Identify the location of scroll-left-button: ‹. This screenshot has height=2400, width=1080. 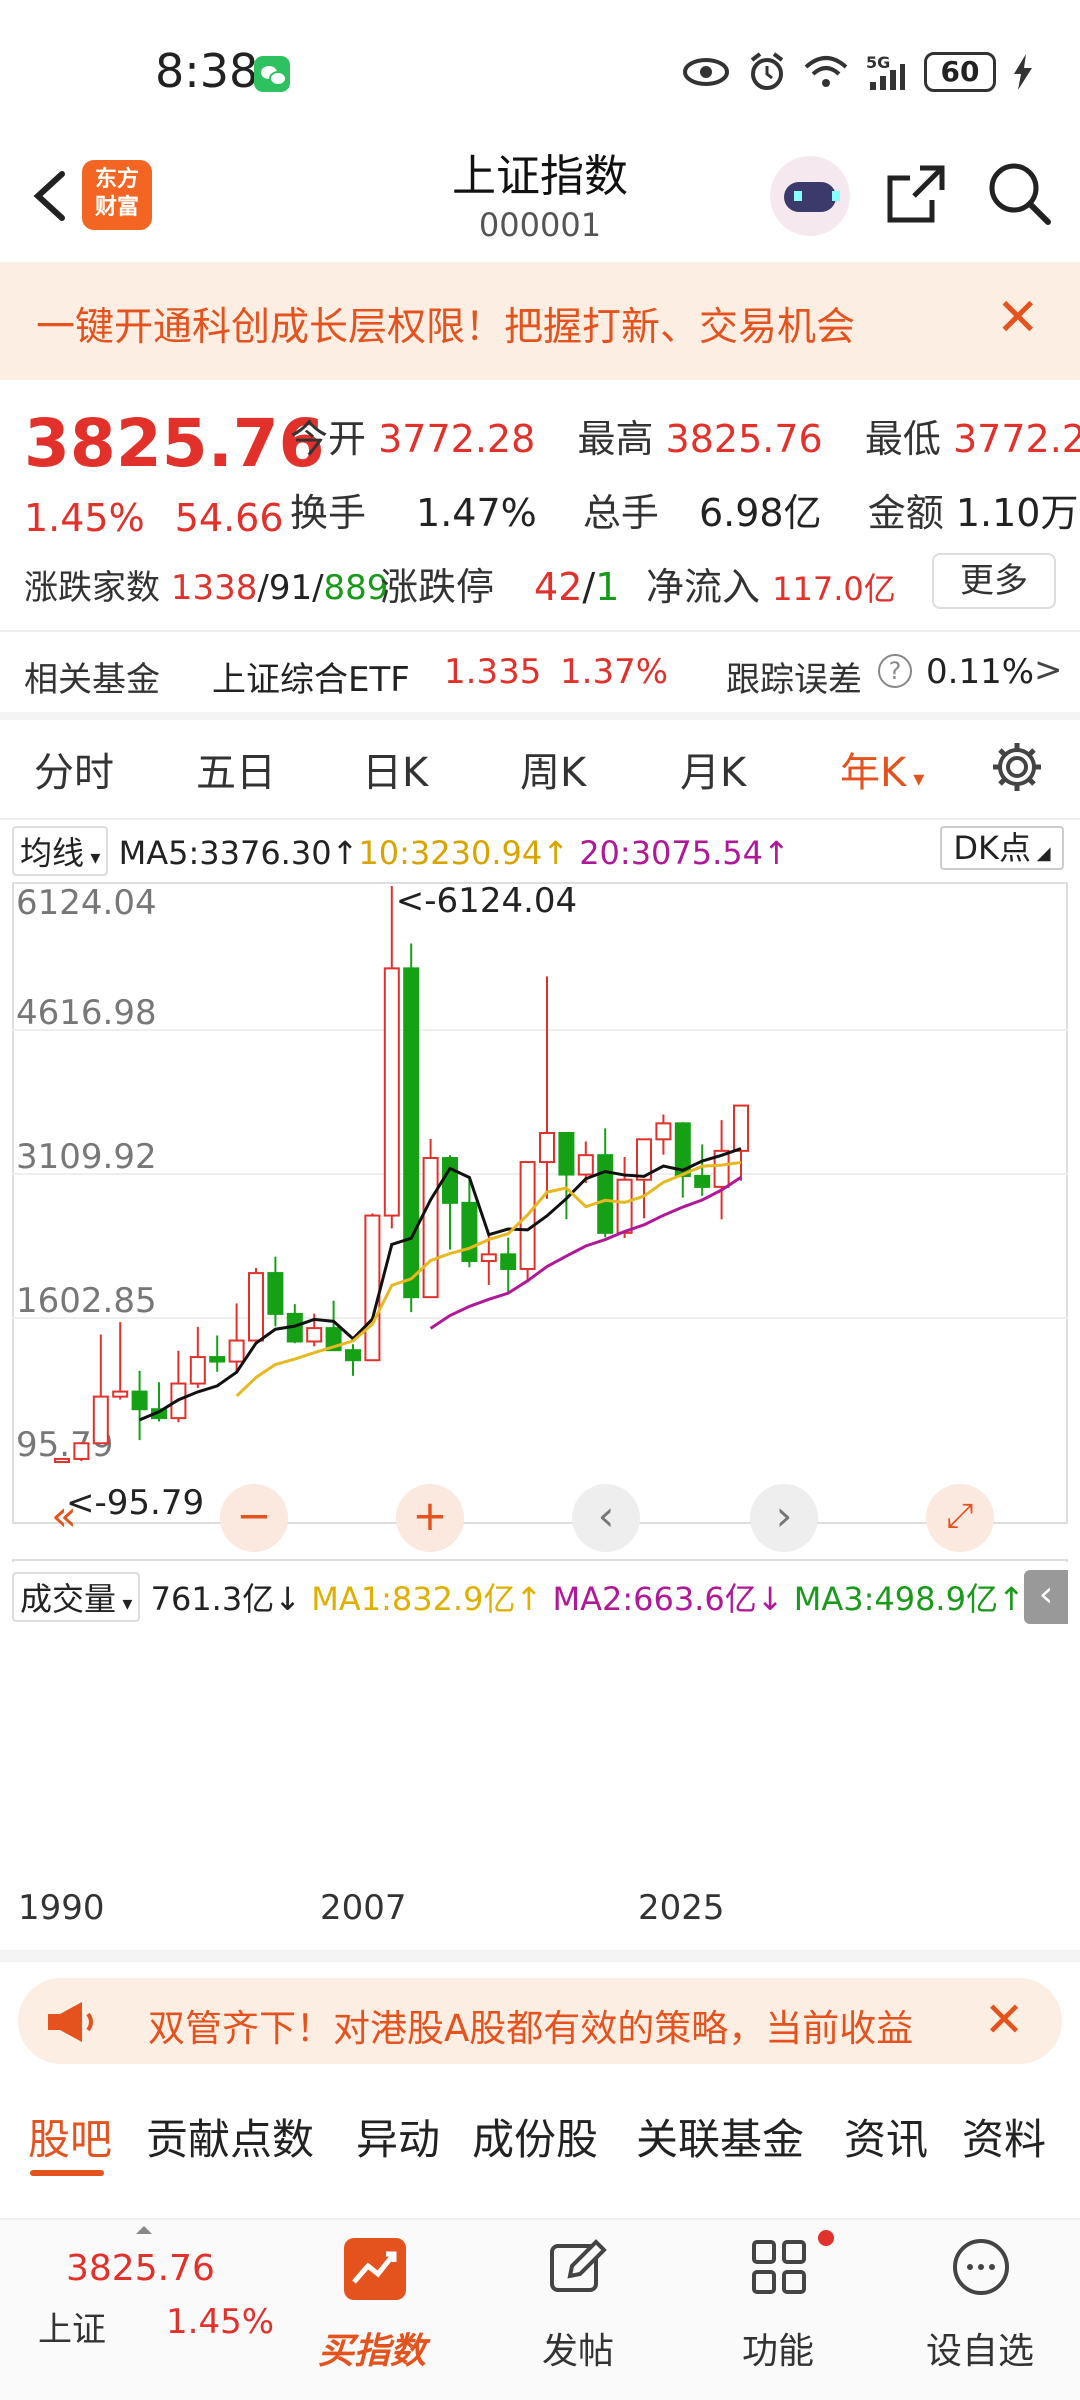
(606, 1518).